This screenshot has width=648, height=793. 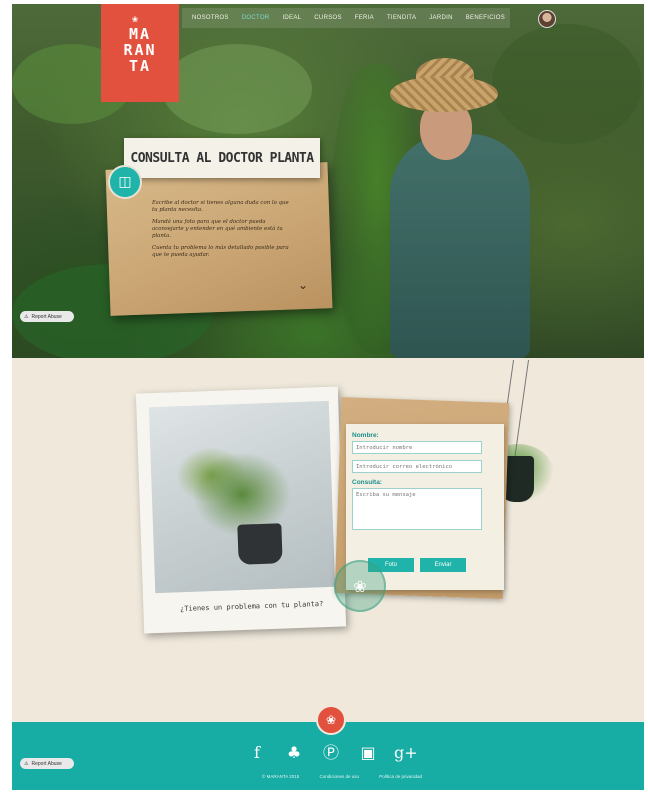 I want to click on form-buttons: Foto Enviar, so click(x=417, y=565).